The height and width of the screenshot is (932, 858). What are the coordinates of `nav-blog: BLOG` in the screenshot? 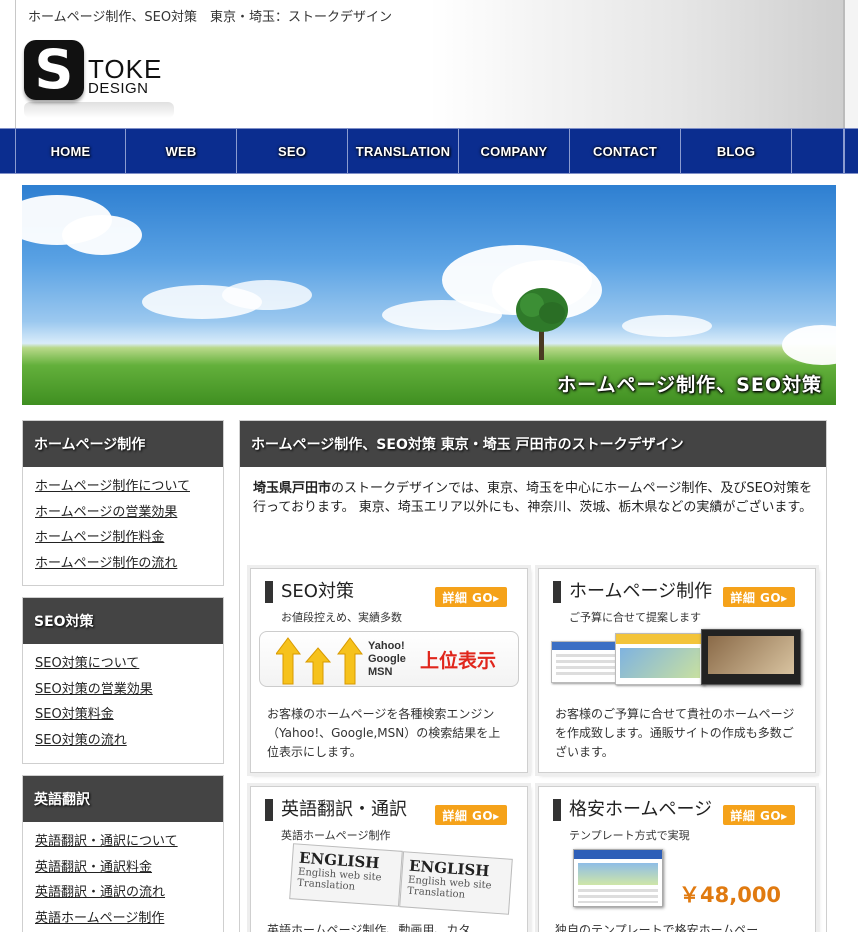 It's located at (736, 151).